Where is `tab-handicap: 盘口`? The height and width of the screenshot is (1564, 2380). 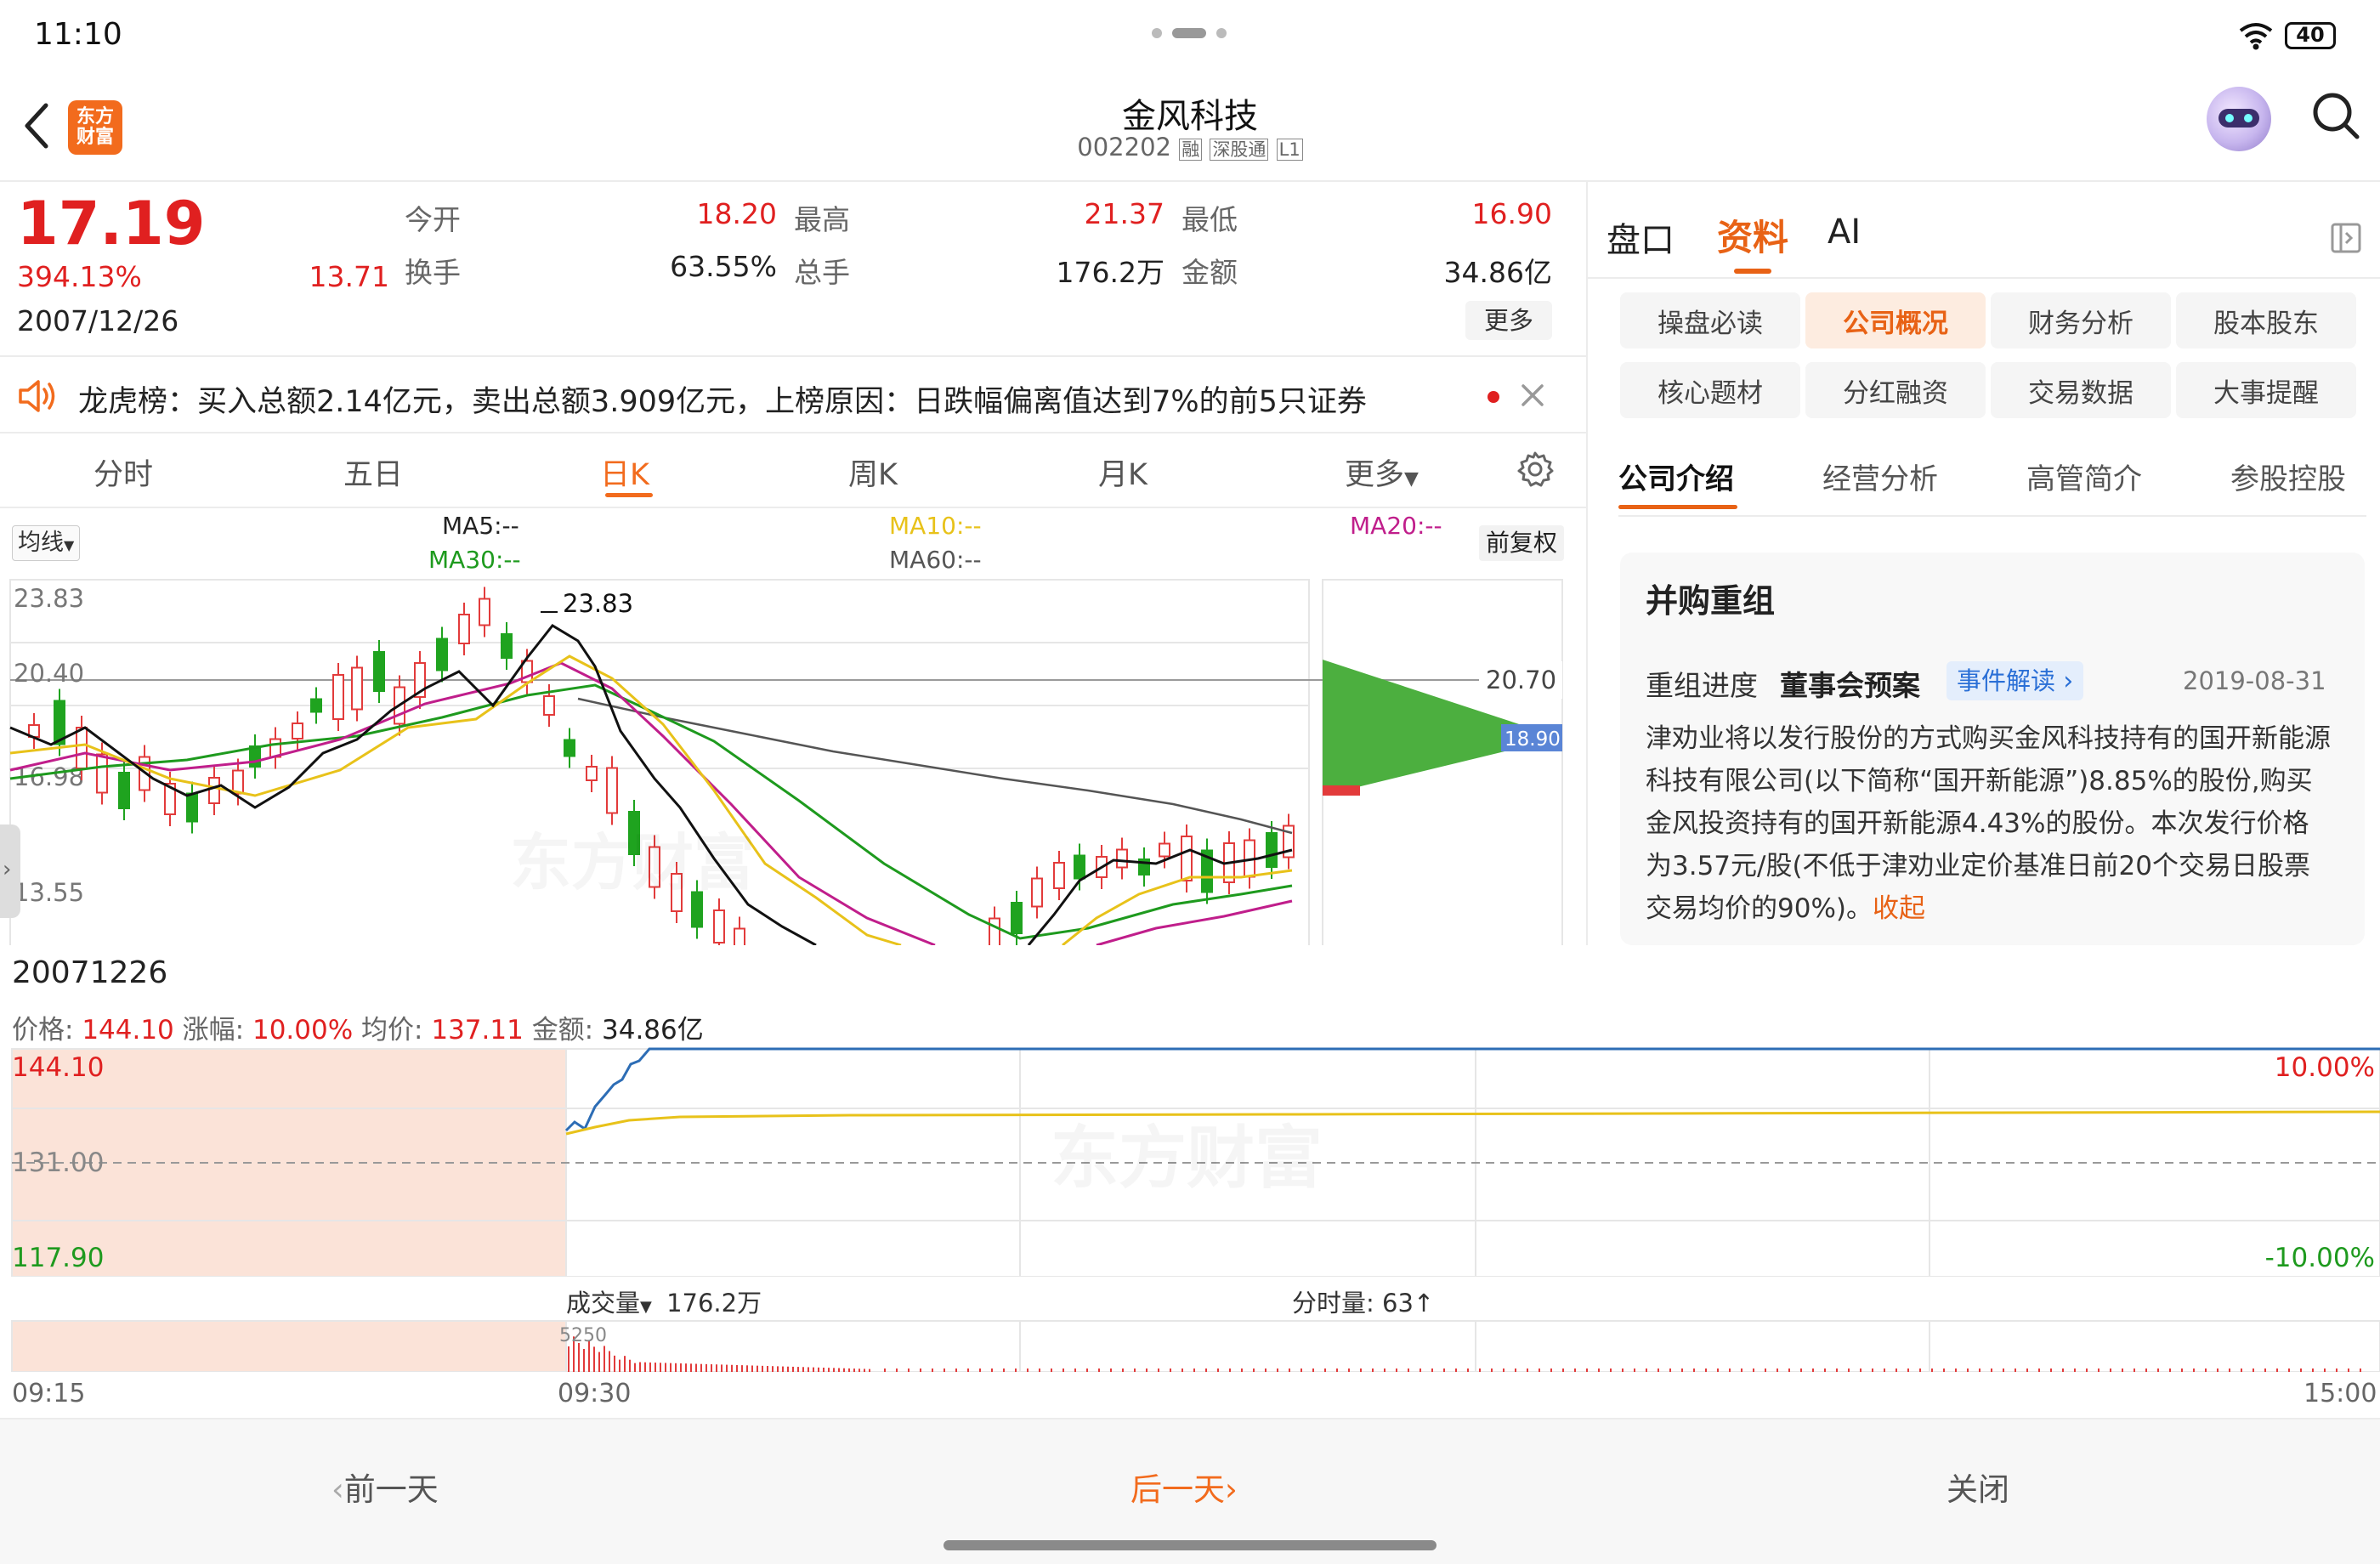
tab-handicap: 盘口 is located at coordinates (1640, 237).